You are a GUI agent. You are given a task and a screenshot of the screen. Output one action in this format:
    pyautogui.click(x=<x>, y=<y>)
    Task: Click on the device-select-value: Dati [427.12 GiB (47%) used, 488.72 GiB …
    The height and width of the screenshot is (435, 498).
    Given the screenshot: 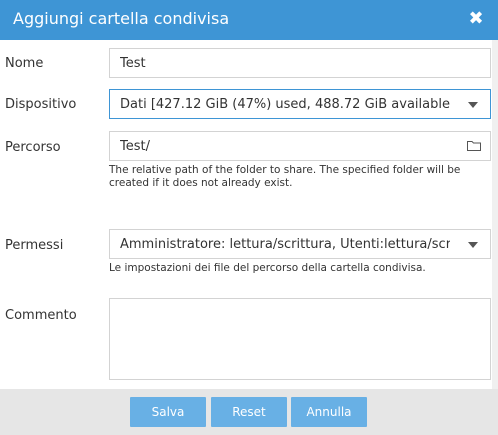 What is the action you would take?
    pyautogui.click(x=285, y=104)
    